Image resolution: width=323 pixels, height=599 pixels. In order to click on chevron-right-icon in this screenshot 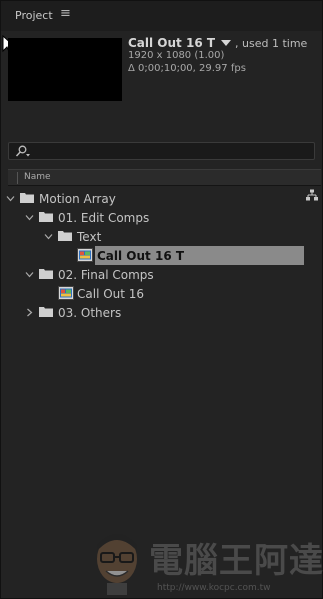, I will do `click(29, 312)`.